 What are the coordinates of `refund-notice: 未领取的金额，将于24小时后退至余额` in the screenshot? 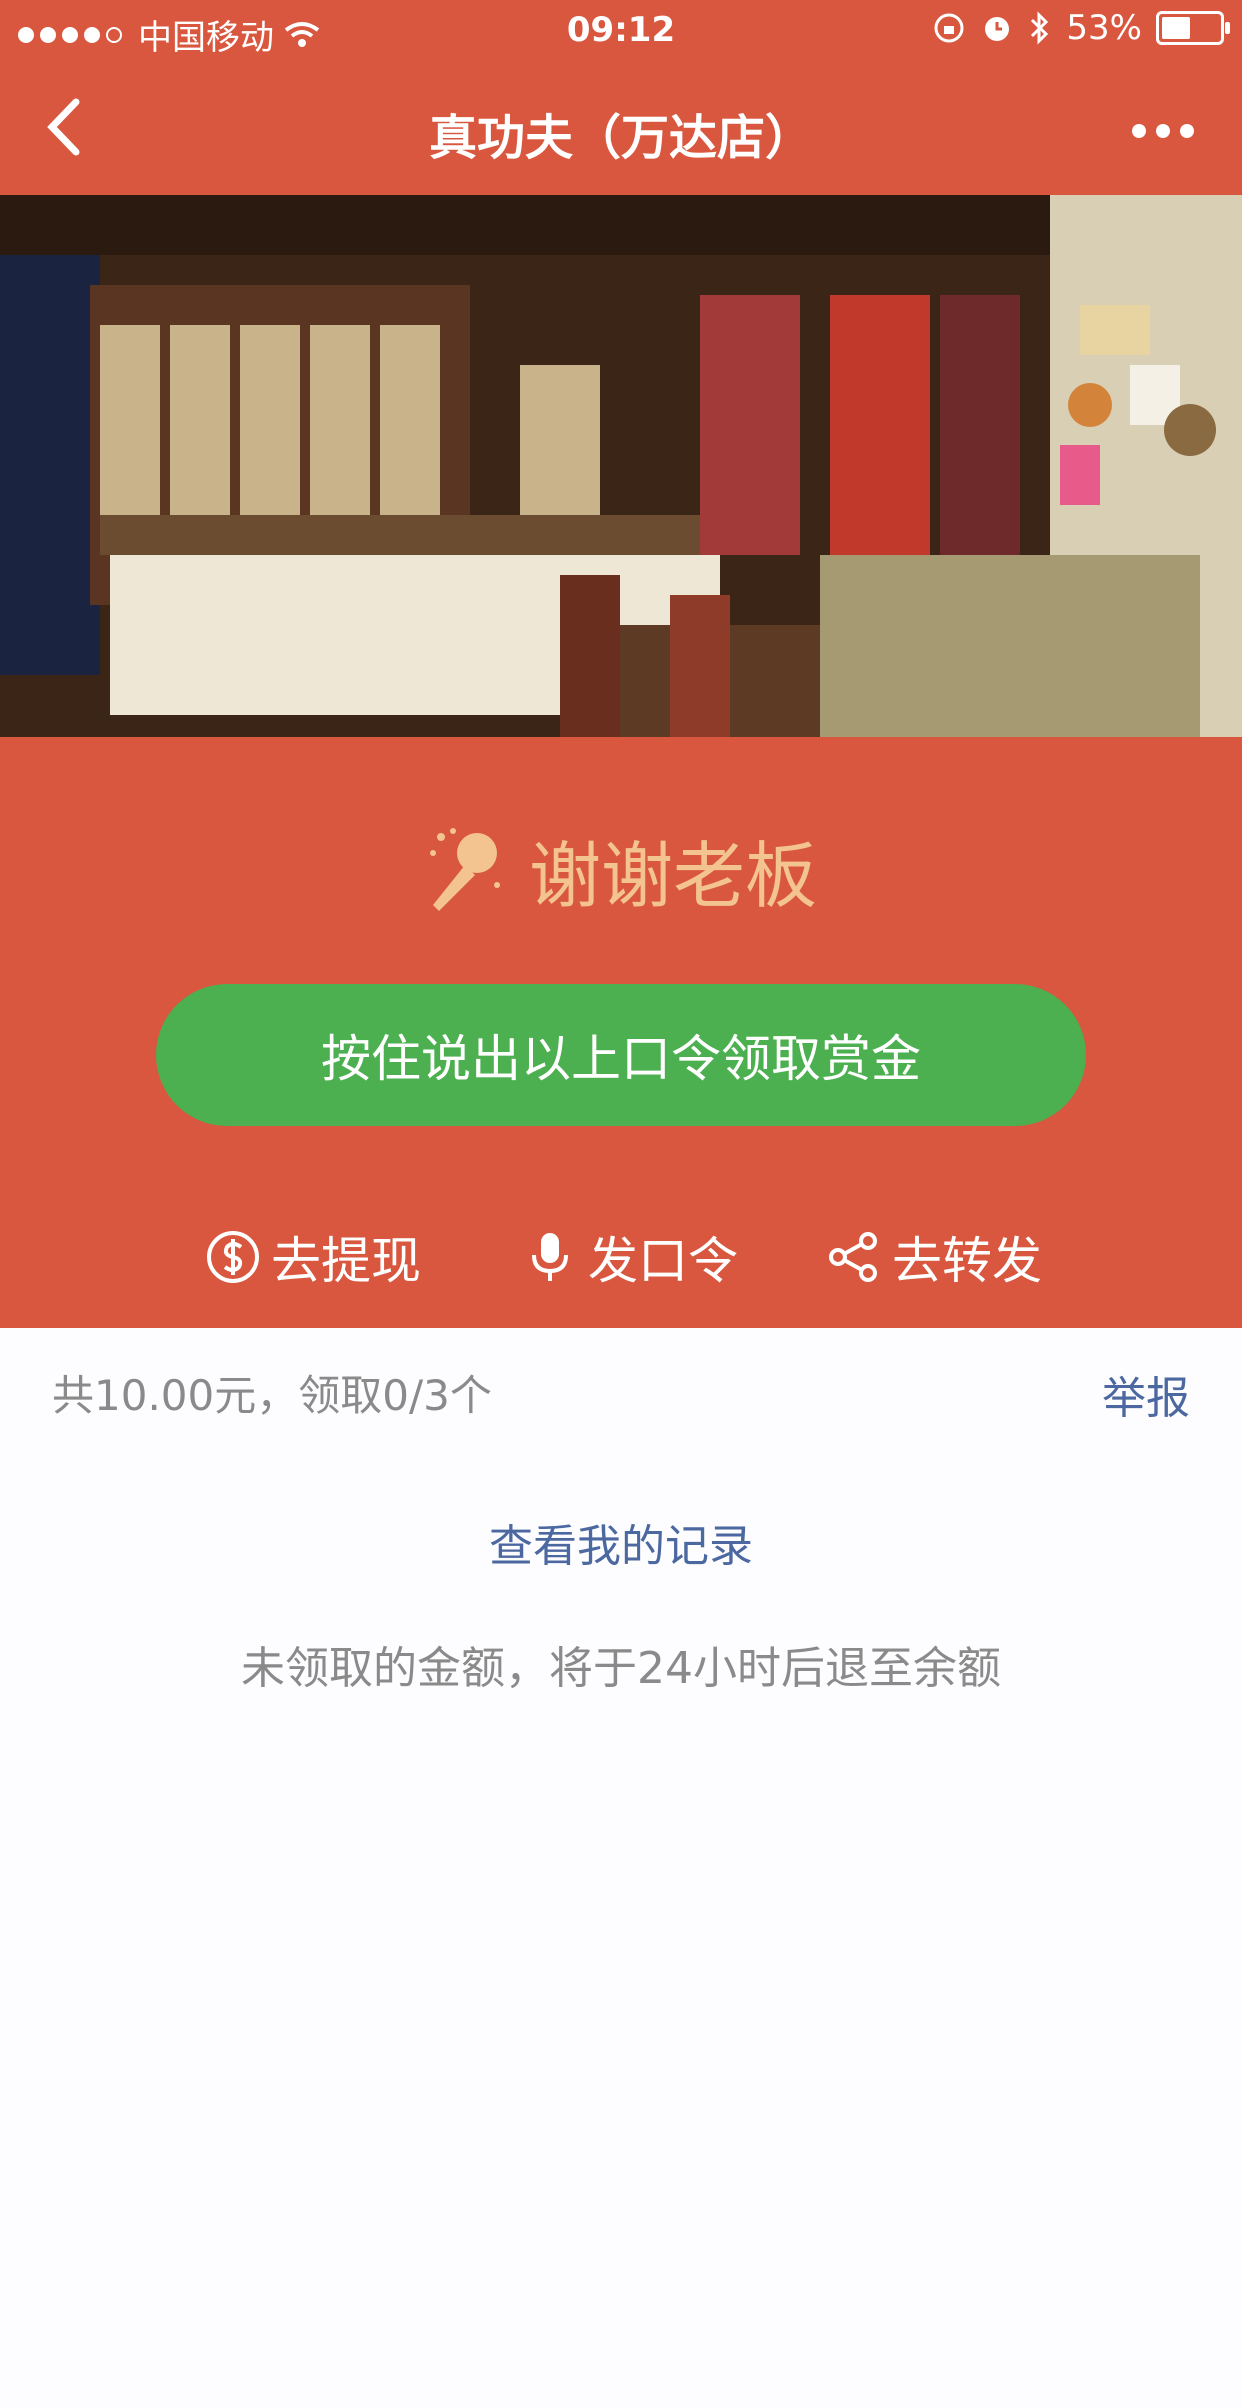 It's located at (621, 1668).